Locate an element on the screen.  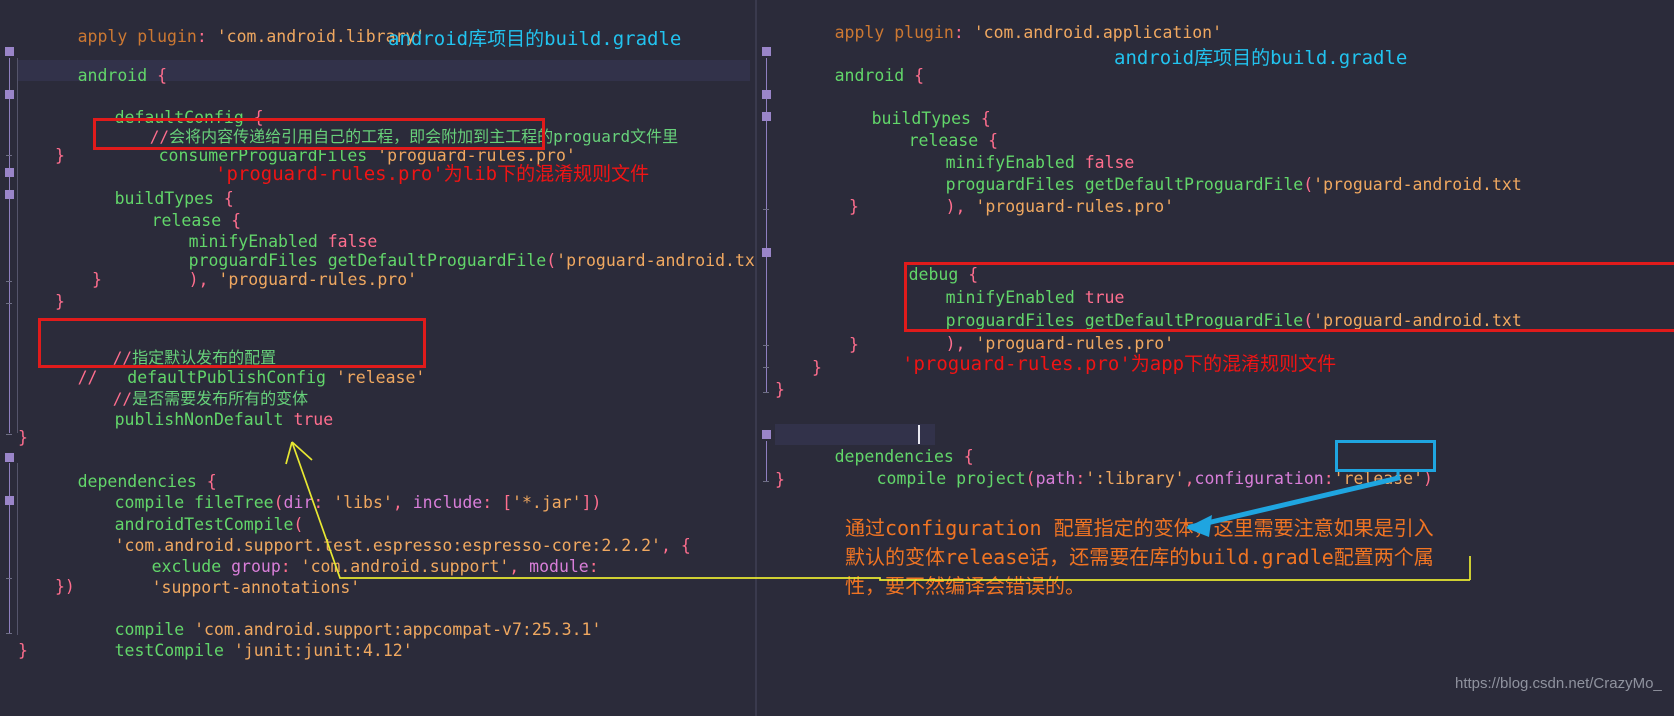
code-token-rules-pro2: 'proguard-rules.pro' is located at coordinates (318, 279).